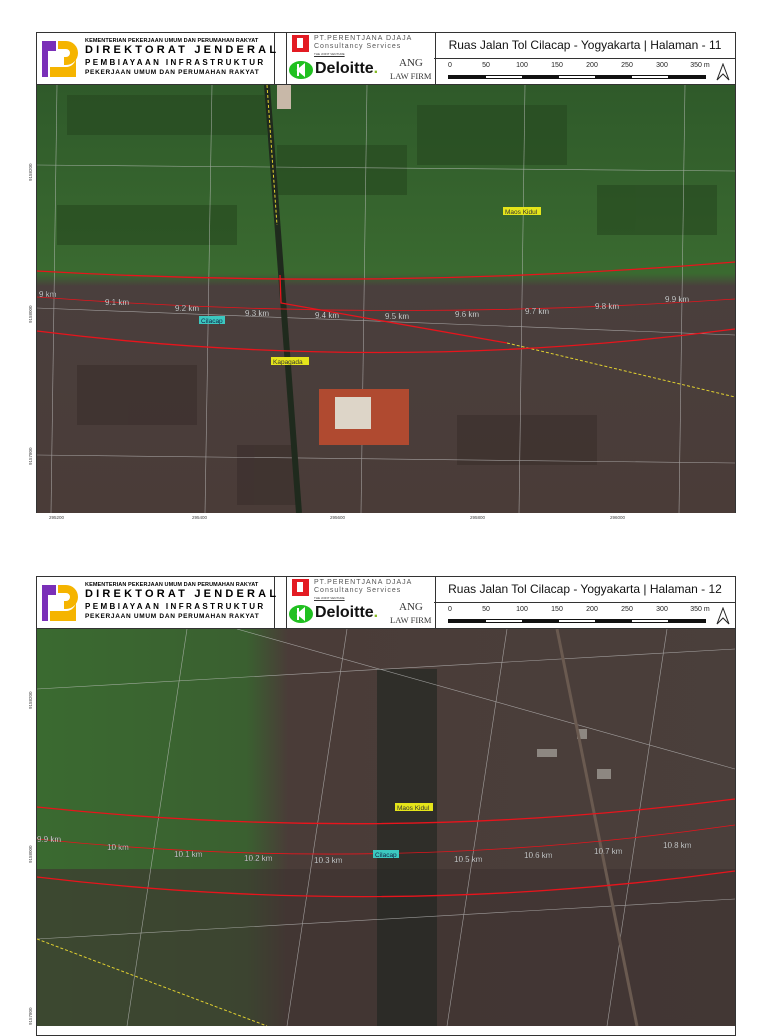 The width and height of the screenshot is (768, 1036). I want to click on km-label: 9 km, so click(48, 294).